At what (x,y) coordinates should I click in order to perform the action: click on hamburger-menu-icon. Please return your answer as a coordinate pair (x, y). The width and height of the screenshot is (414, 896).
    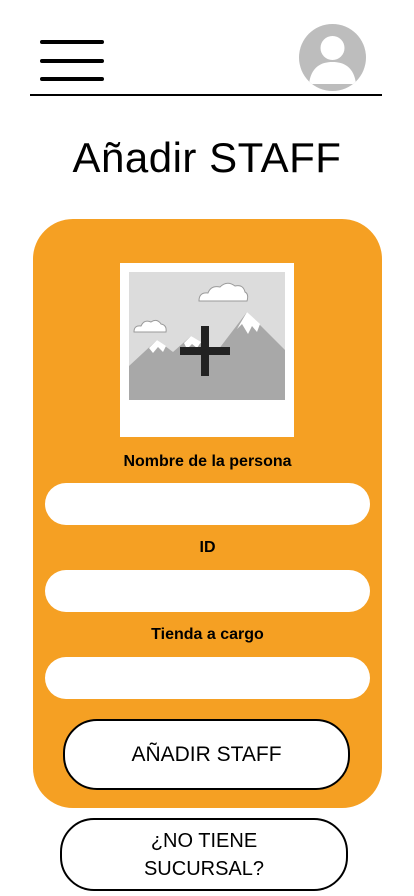
    Looking at the image, I should click on (72, 61).